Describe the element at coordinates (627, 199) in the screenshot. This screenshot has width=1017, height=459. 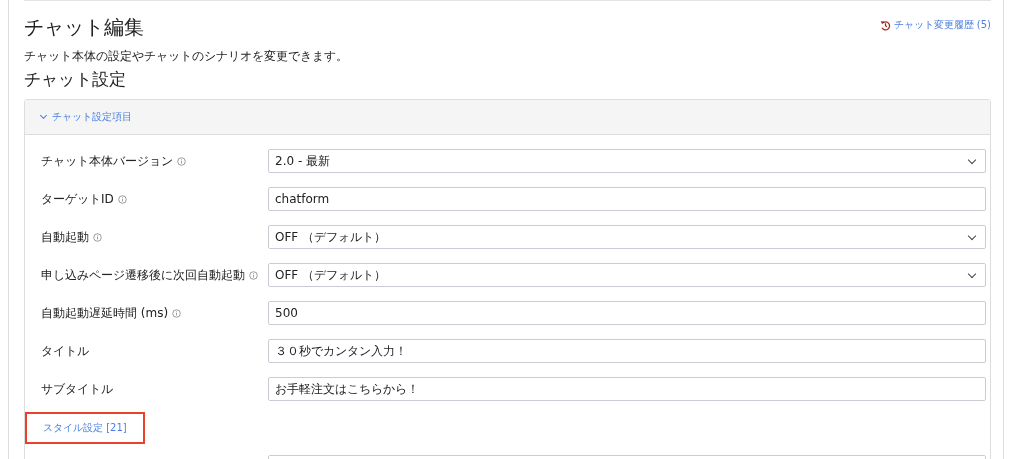
I see `input-field: chatform` at that location.